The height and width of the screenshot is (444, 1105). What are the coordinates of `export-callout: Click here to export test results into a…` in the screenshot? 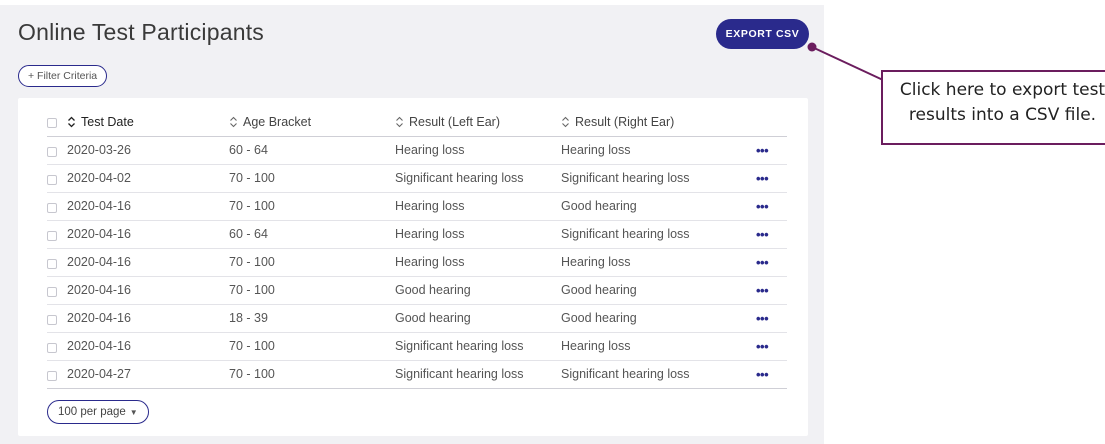 It's located at (993, 107).